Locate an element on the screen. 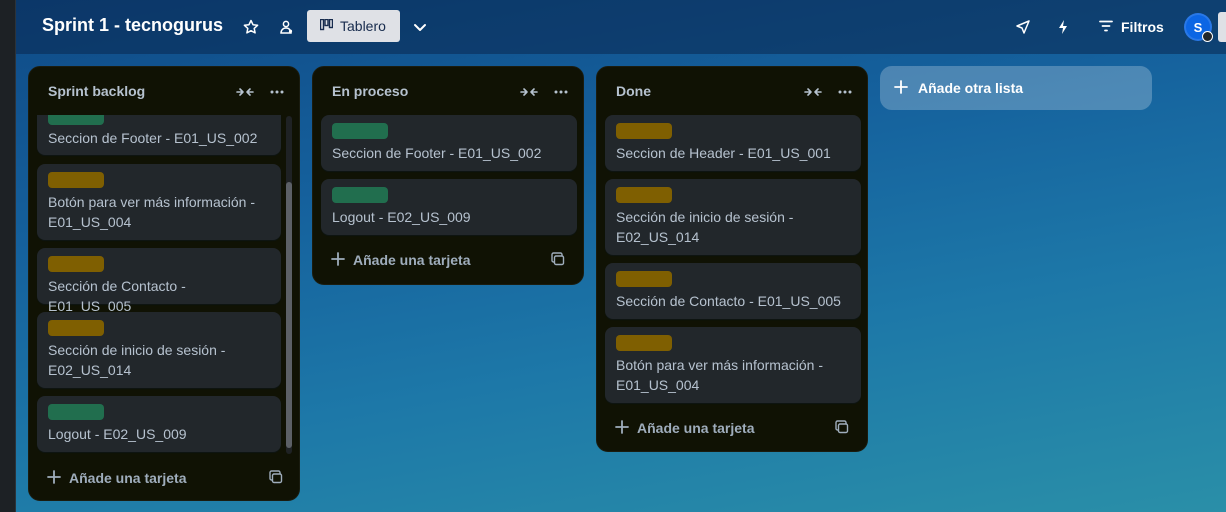 This screenshot has height=512, width=1226. add-list-button: Añade otra lista is located at coordinates (1016, 88).